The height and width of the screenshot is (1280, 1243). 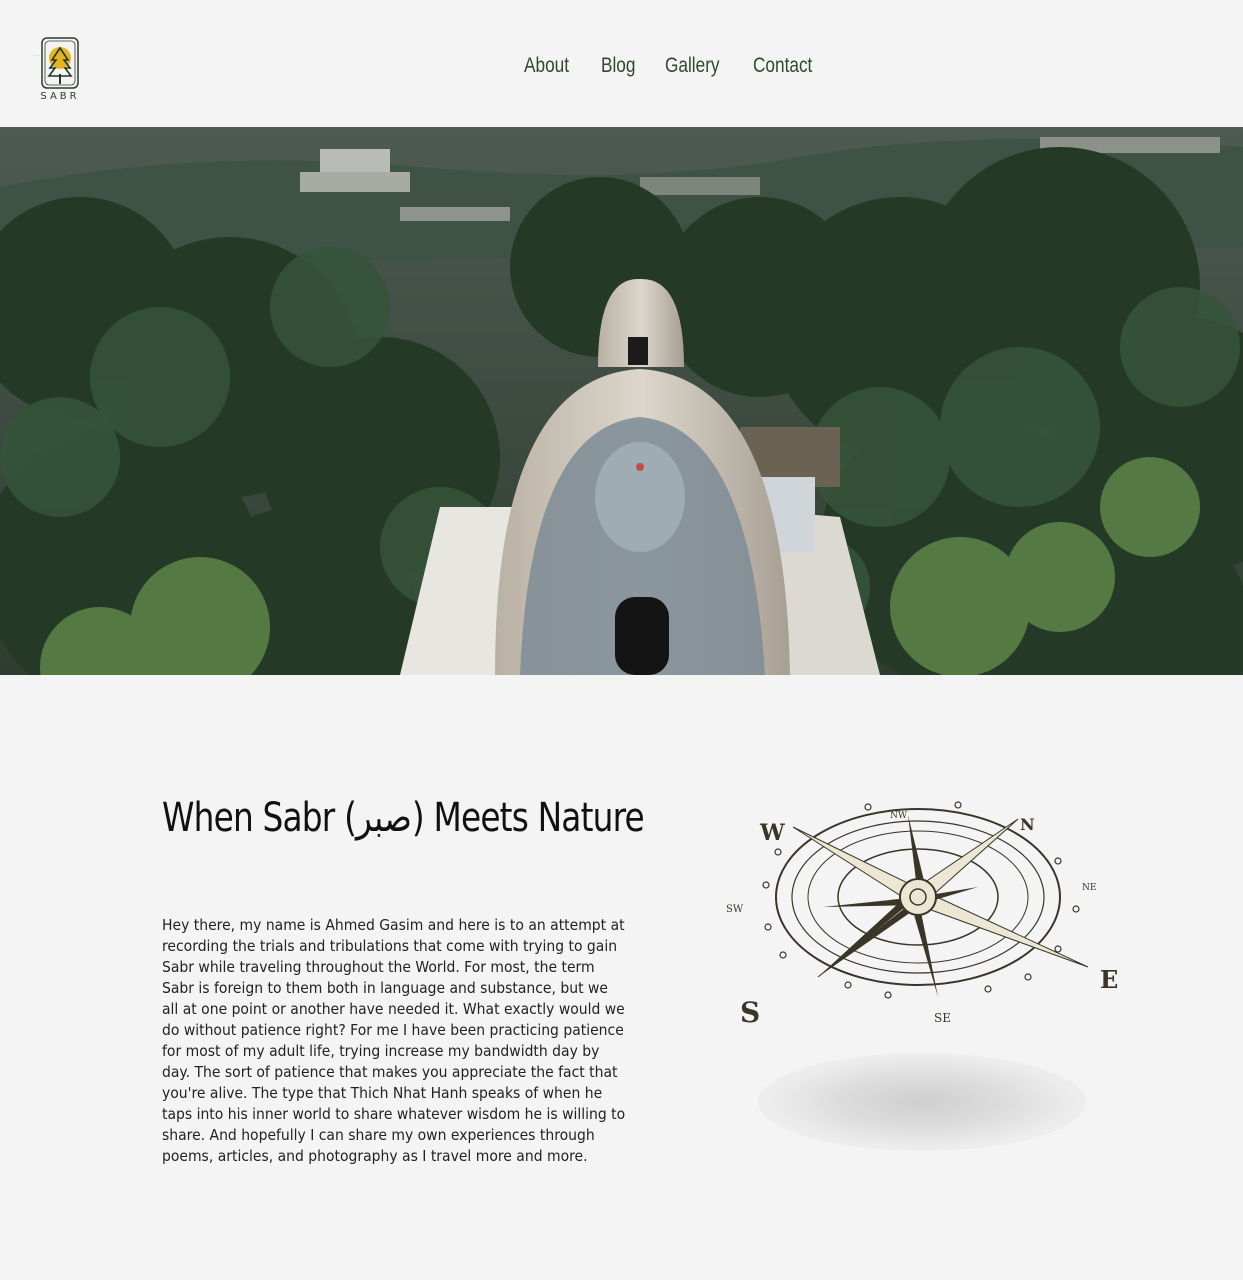 What do you see at coordinates (1109, 979) in the screenshot?
I see `compass-label-e: E` at bounding box center [1109, 979].